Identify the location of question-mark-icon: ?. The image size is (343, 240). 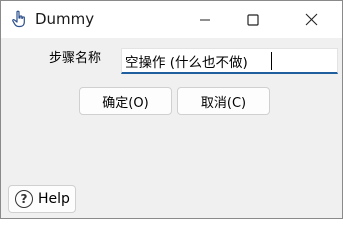
(24, 199).